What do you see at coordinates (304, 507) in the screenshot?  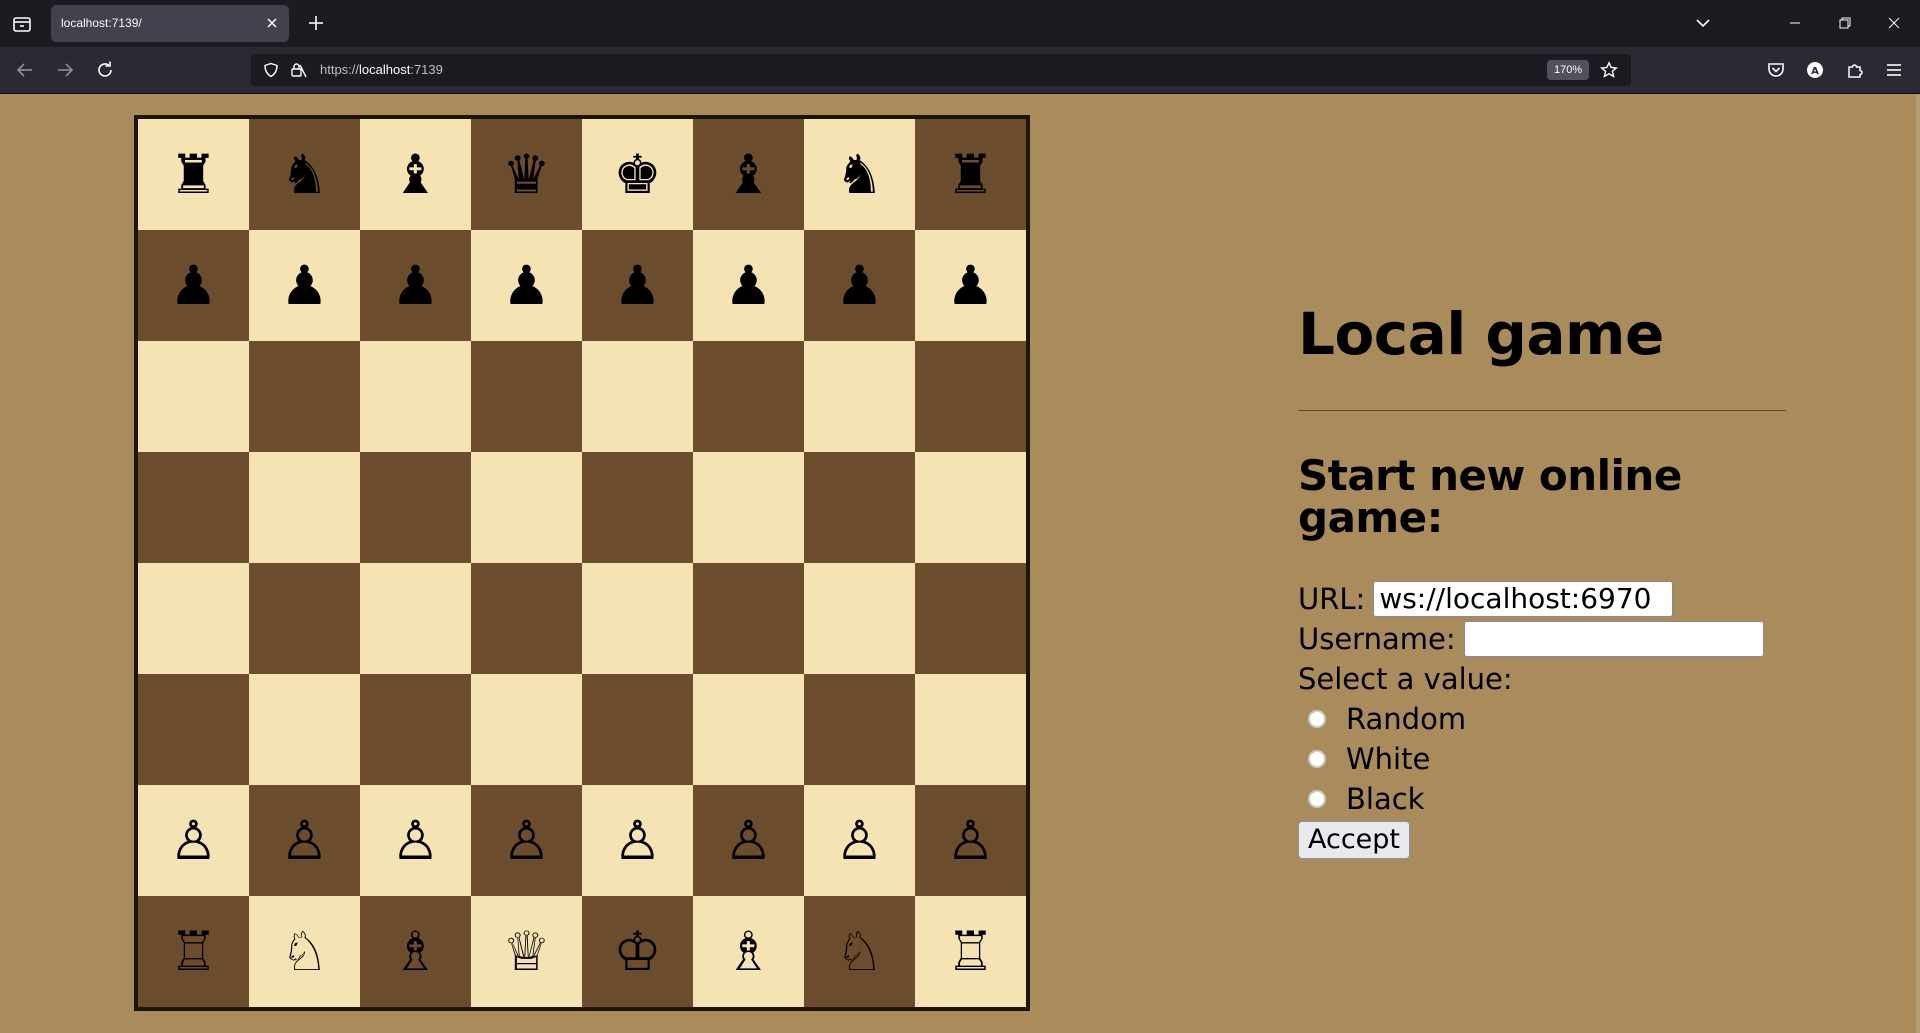 I see `square-b5` at bounding box center [304, 507].